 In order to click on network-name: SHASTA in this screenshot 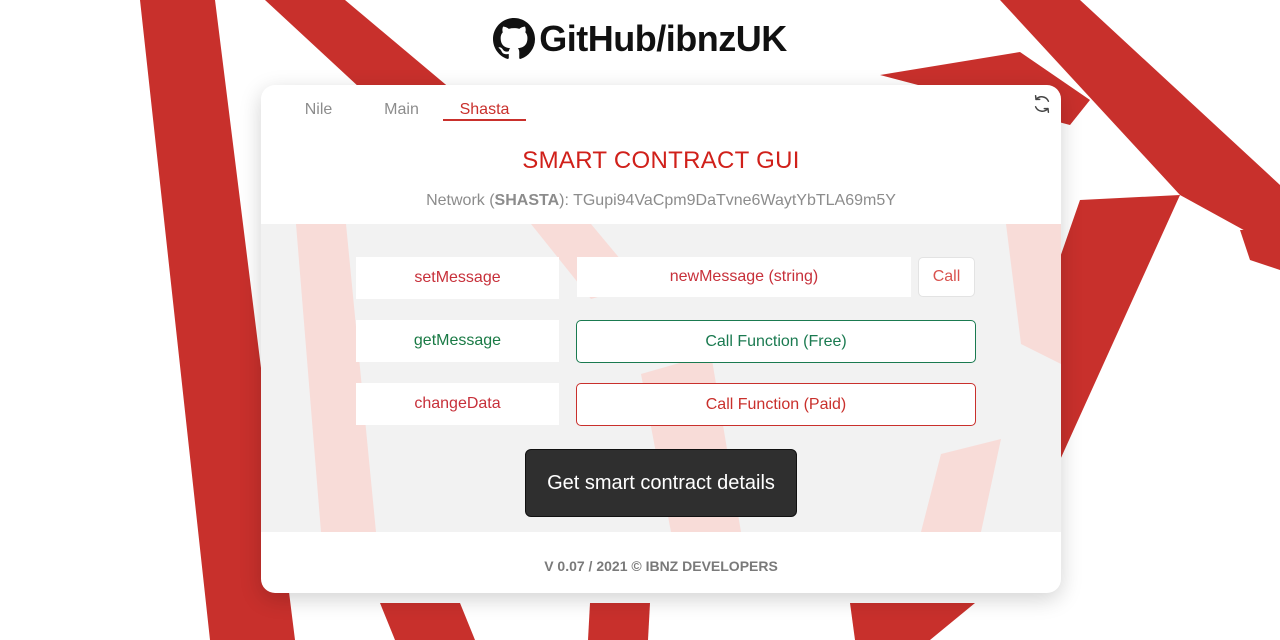, I will do `click(527, 200)`.